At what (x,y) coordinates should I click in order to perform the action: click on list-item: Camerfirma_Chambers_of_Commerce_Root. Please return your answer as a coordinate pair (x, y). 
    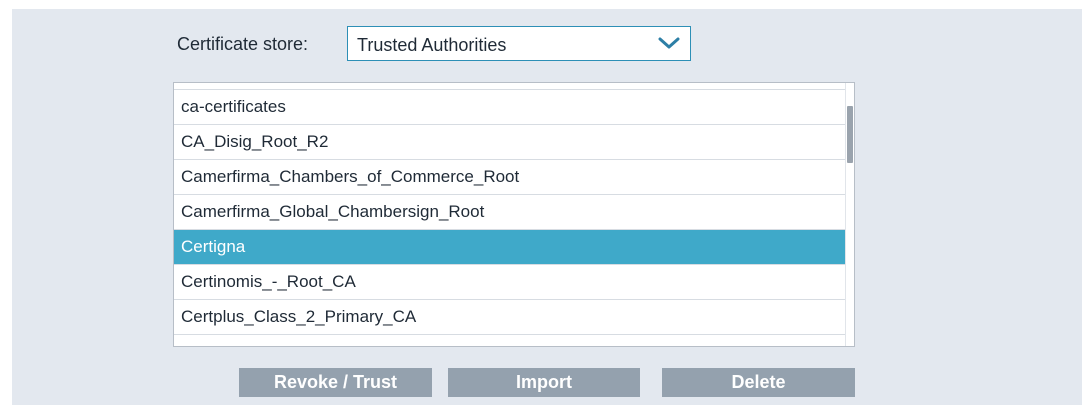
    Looking at the image, I should click on (511, 177).